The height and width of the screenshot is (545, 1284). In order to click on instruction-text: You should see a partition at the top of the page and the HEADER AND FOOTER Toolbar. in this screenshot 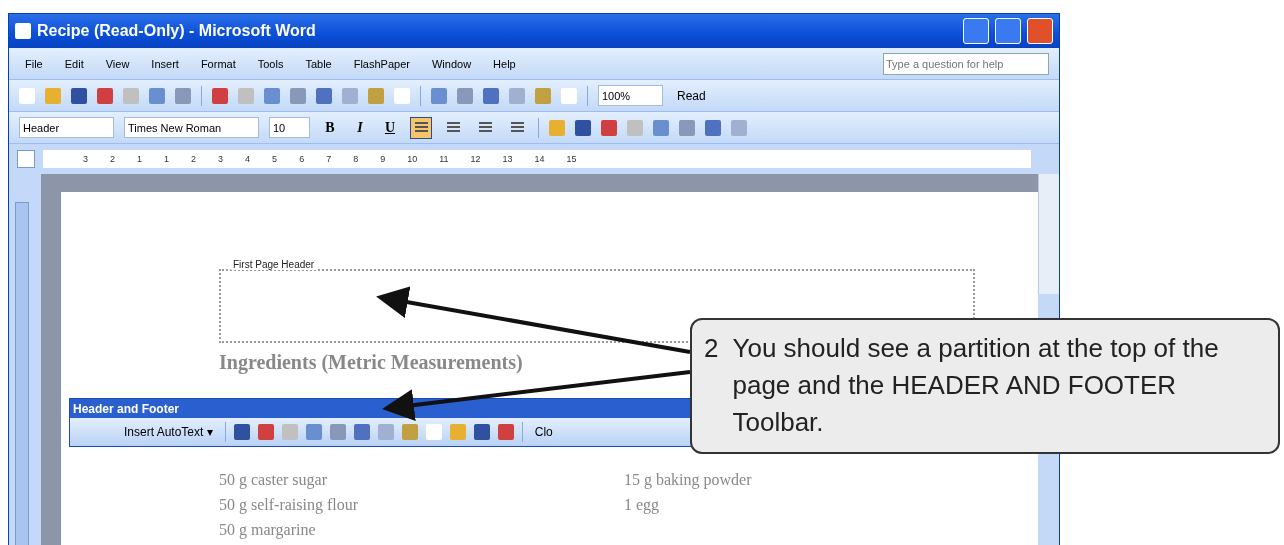, I will do `click(976, 385)`.